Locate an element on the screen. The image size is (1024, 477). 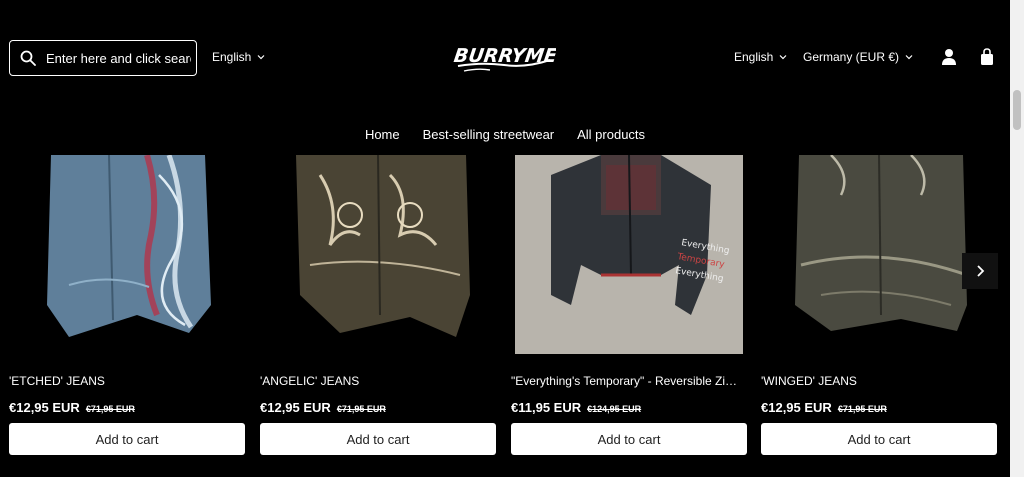
search-icon is located at coordinates (28, 58).